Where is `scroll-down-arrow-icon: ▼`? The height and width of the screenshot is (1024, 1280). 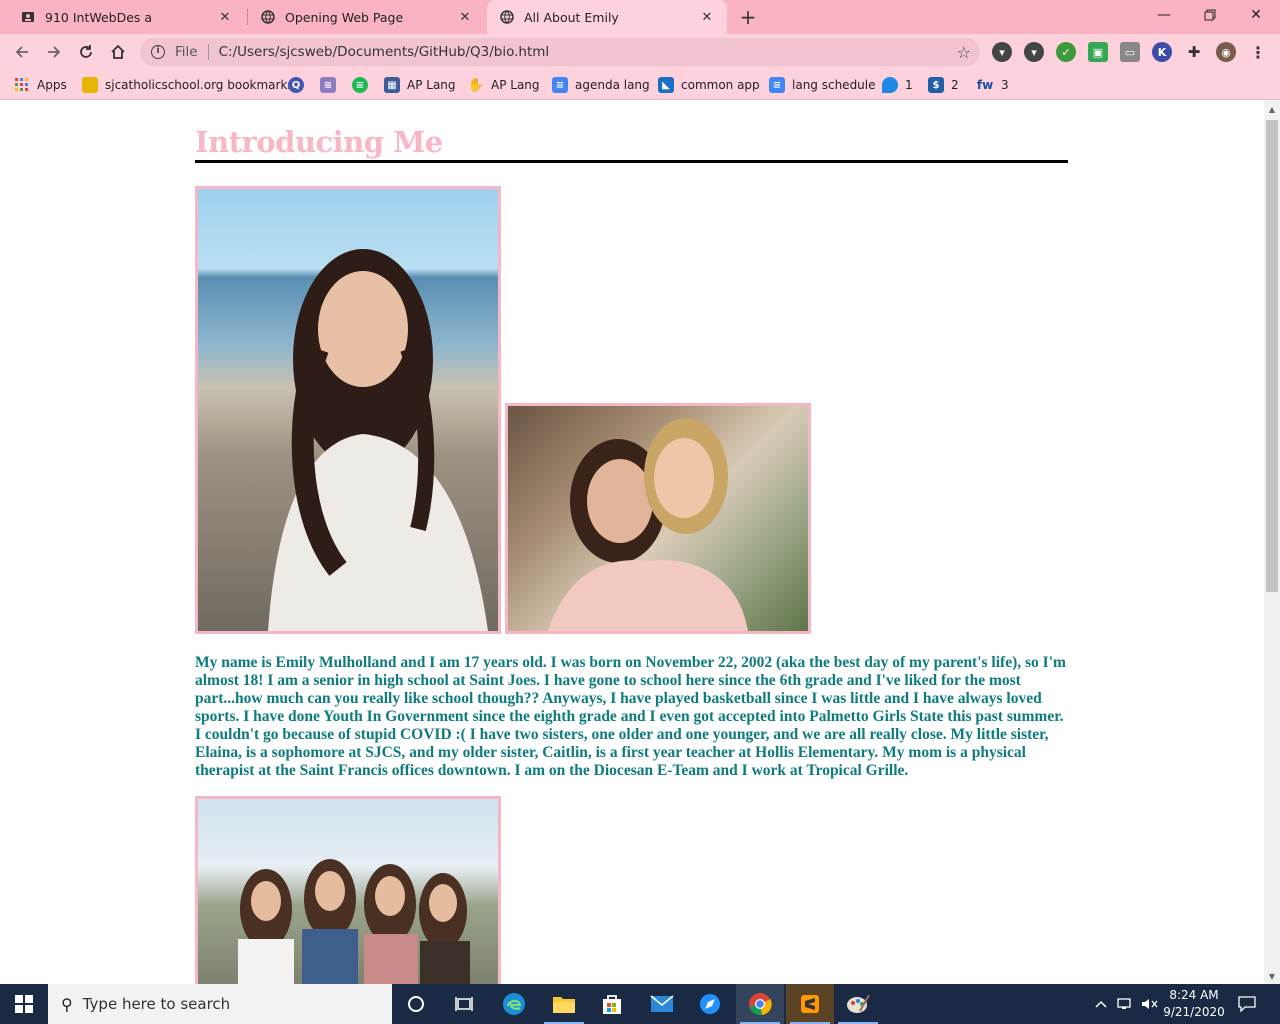 scroll-down-arrow-icon: ▼ is located at coordinates (1272, 976).